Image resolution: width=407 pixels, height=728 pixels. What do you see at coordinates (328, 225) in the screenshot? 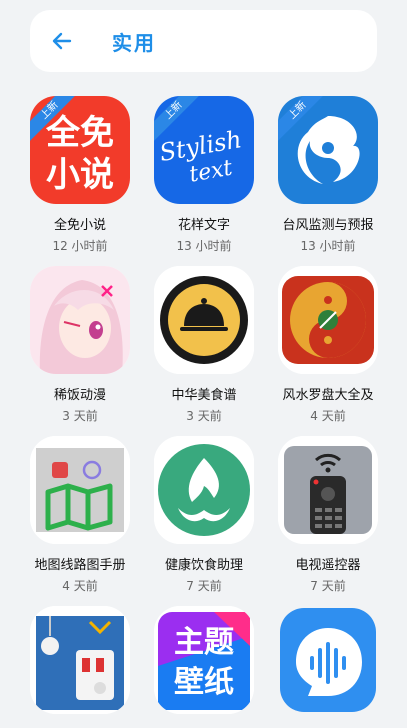
I see `app-name: 台风监测与预报` at bounding box center [328, 225].